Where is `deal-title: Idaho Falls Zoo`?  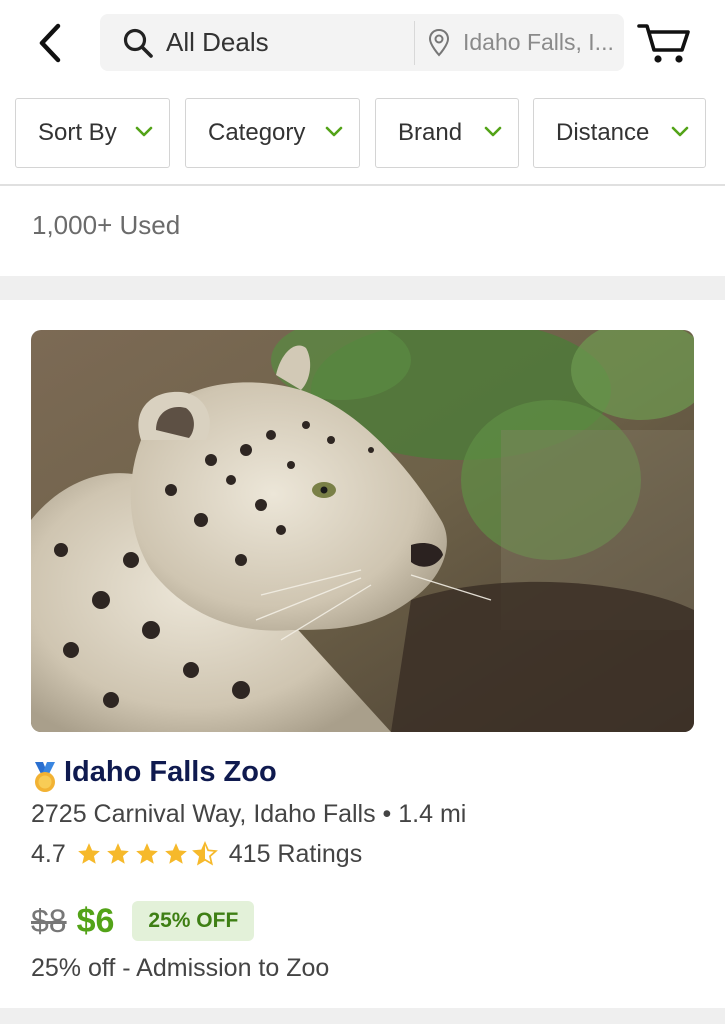 deal-title: Idaho Falls Zoo is located at coordinates (170, 772).